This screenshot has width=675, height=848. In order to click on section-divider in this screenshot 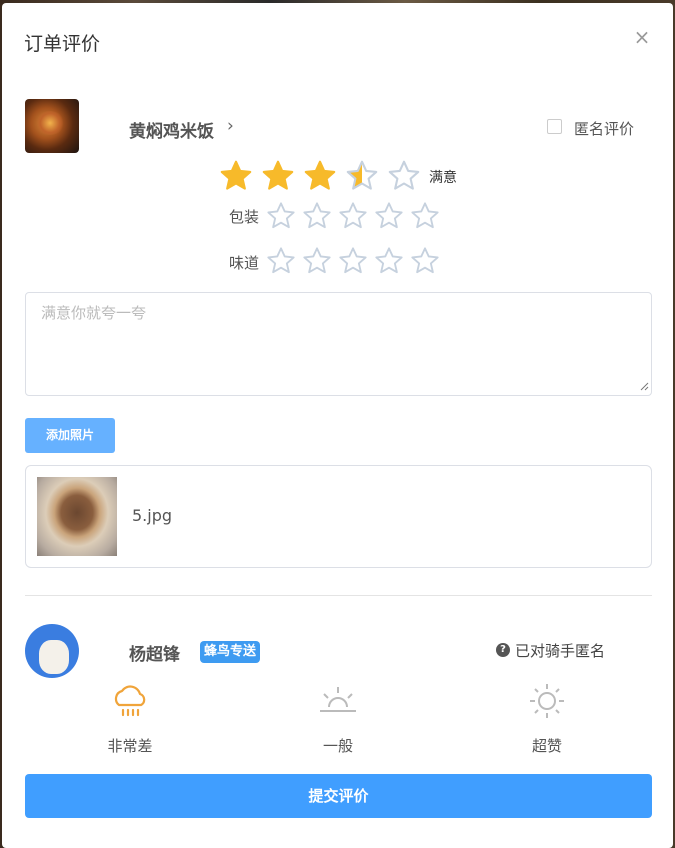, I will do `click(338, 595)`.